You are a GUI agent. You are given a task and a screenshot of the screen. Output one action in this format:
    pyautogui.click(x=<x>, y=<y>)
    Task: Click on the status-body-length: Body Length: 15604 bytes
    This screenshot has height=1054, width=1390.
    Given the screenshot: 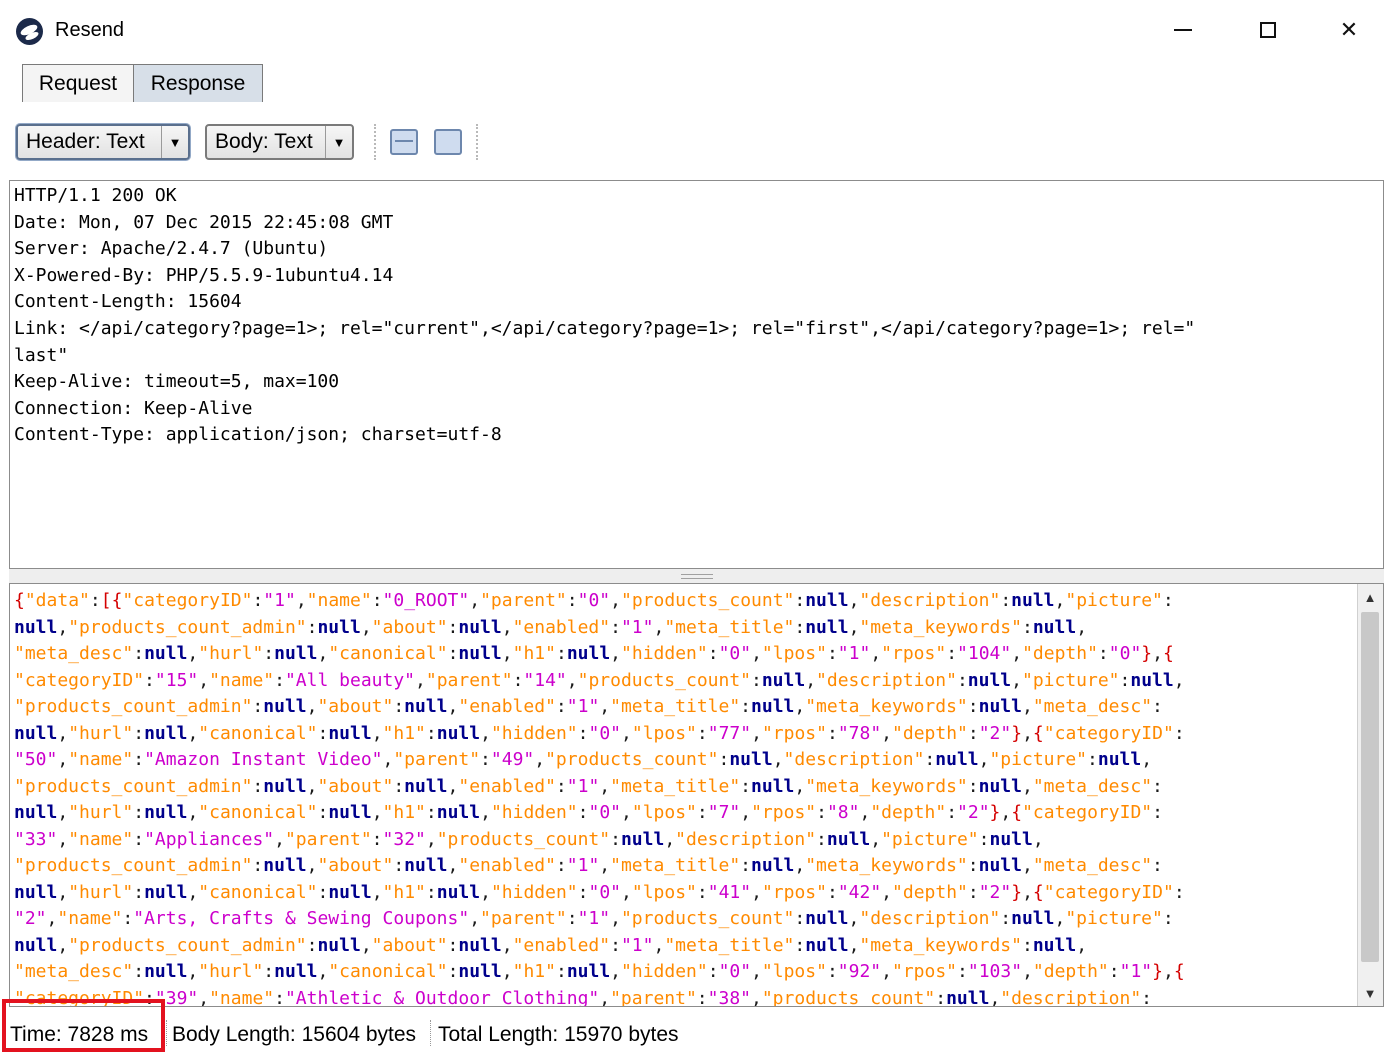 What is the action you would take?
    pyautogui.click(x=294, y=1034)
    